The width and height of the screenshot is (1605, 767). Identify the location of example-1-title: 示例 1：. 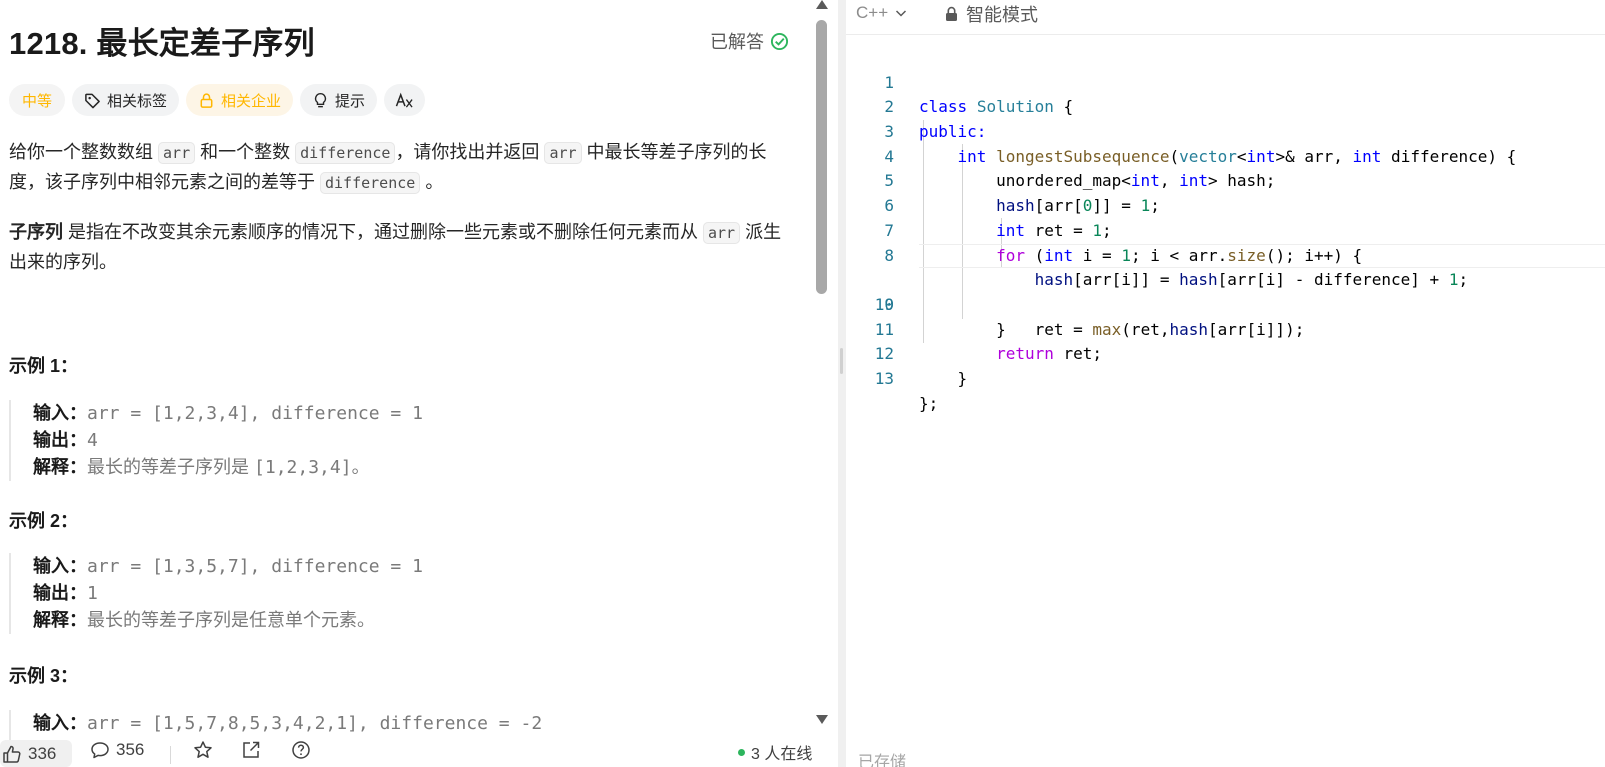
(44, 366).